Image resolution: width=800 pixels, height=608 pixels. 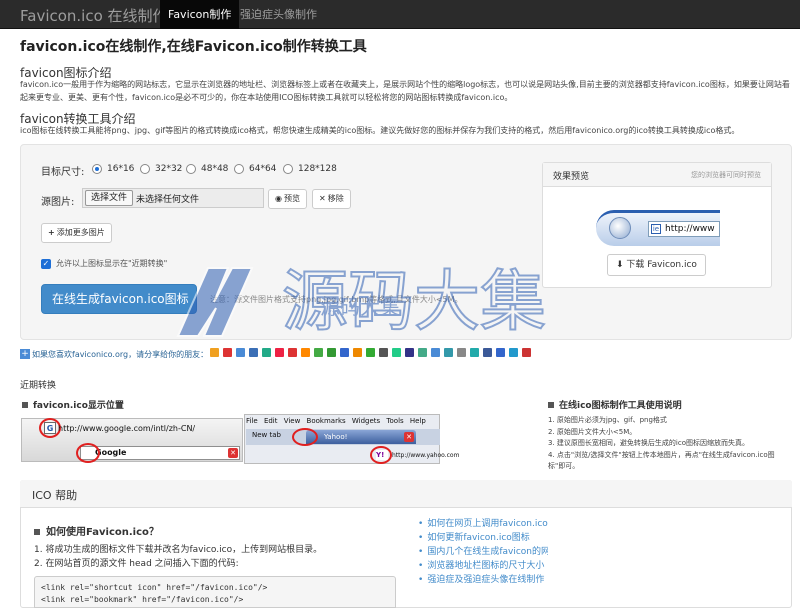 I want to click on eye-icon: ◉, so click(x=278, y=198).